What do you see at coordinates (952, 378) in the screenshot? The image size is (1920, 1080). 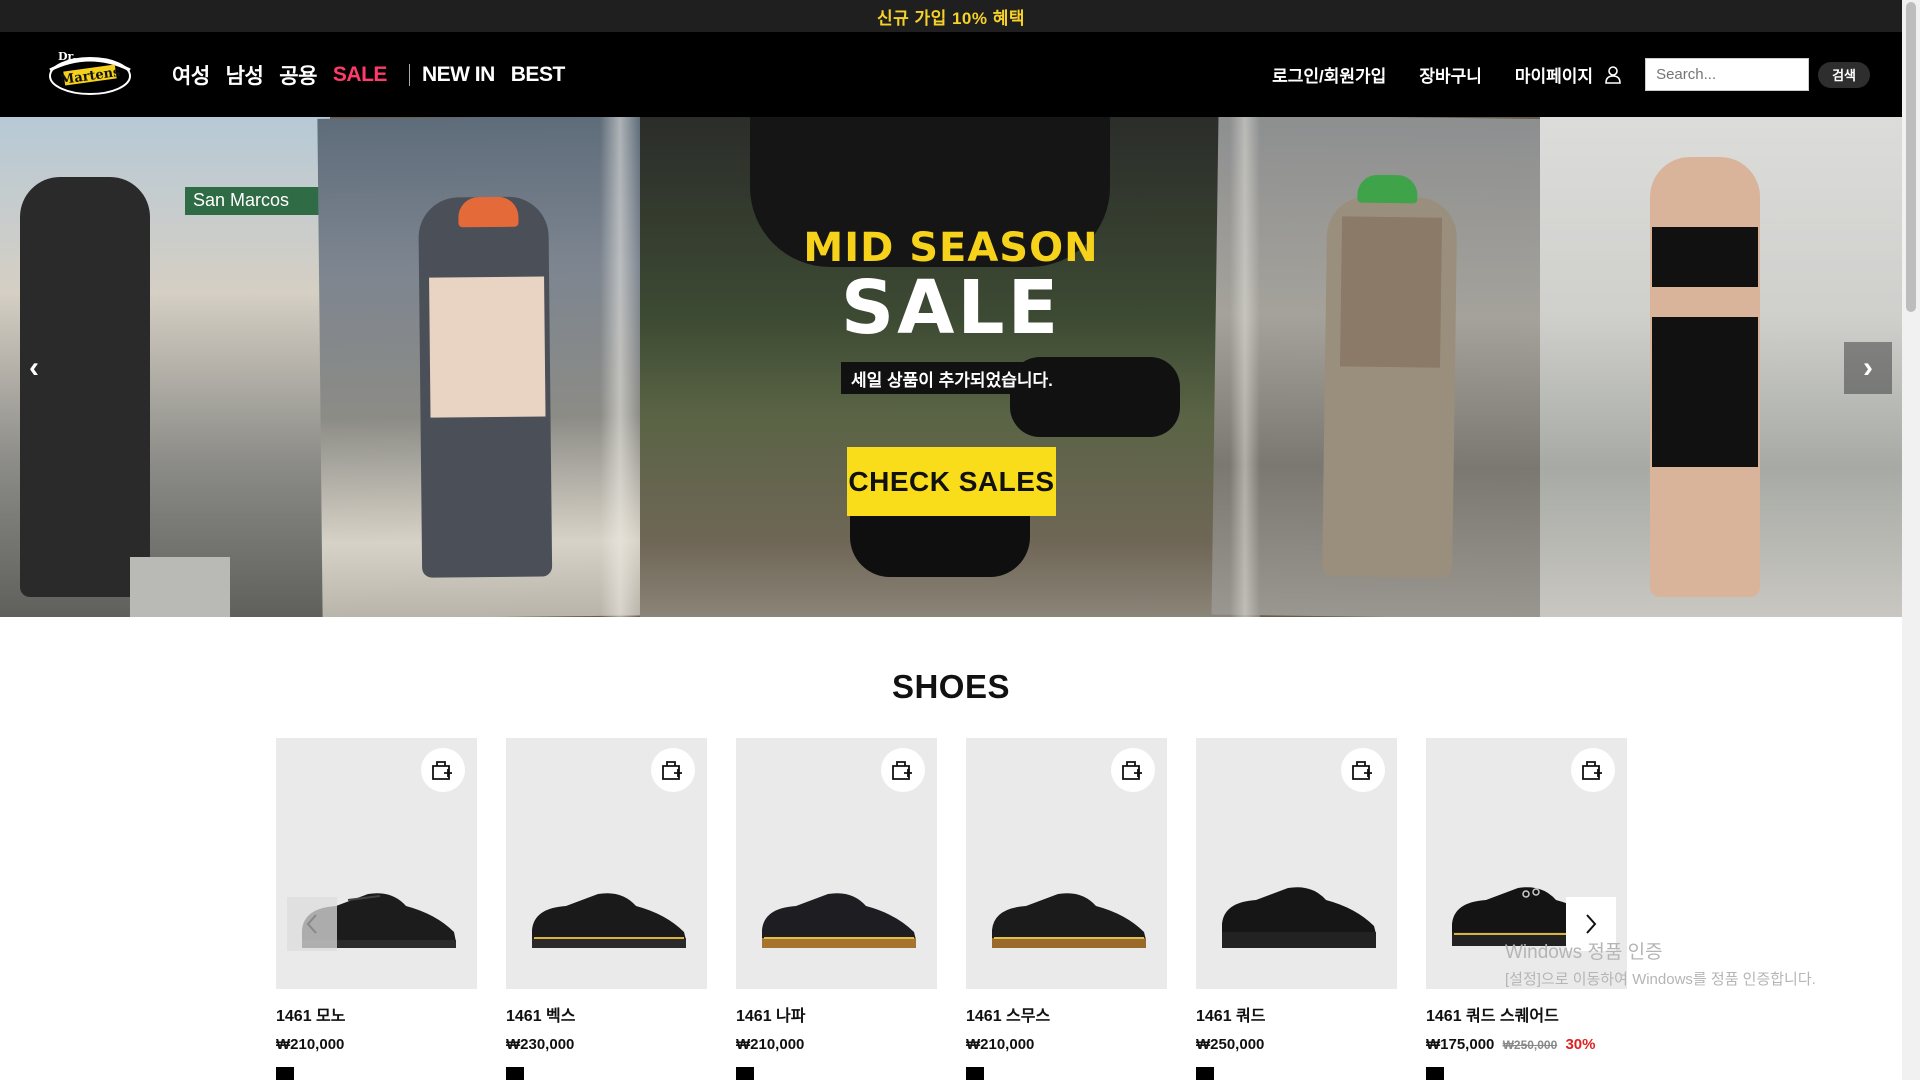 I see `hero-subtitle: 세일 상품이 추가되었습니다.` at bounding box center [952, 378].